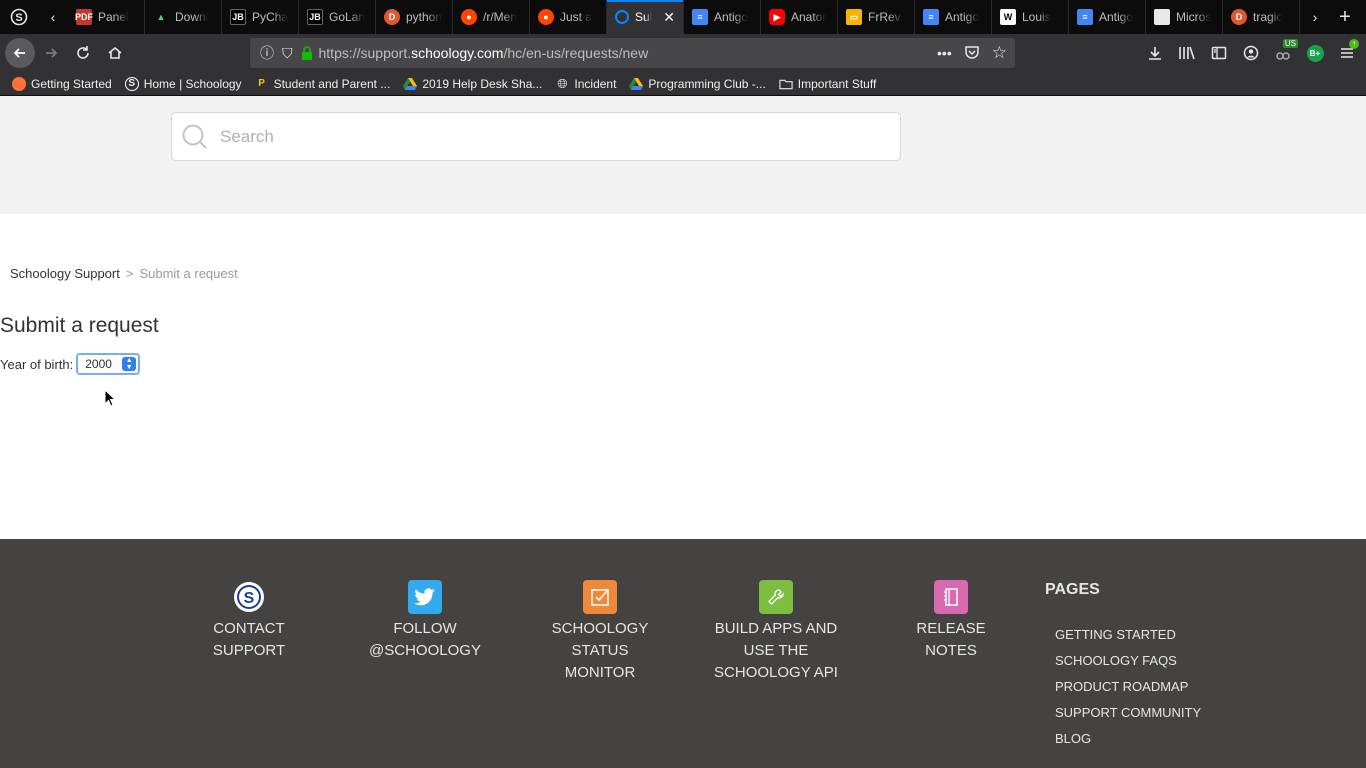 This screenshot has height=768, width=1366. I want to click on toolbar-right: US B+ ↑, so click(1254, 53).